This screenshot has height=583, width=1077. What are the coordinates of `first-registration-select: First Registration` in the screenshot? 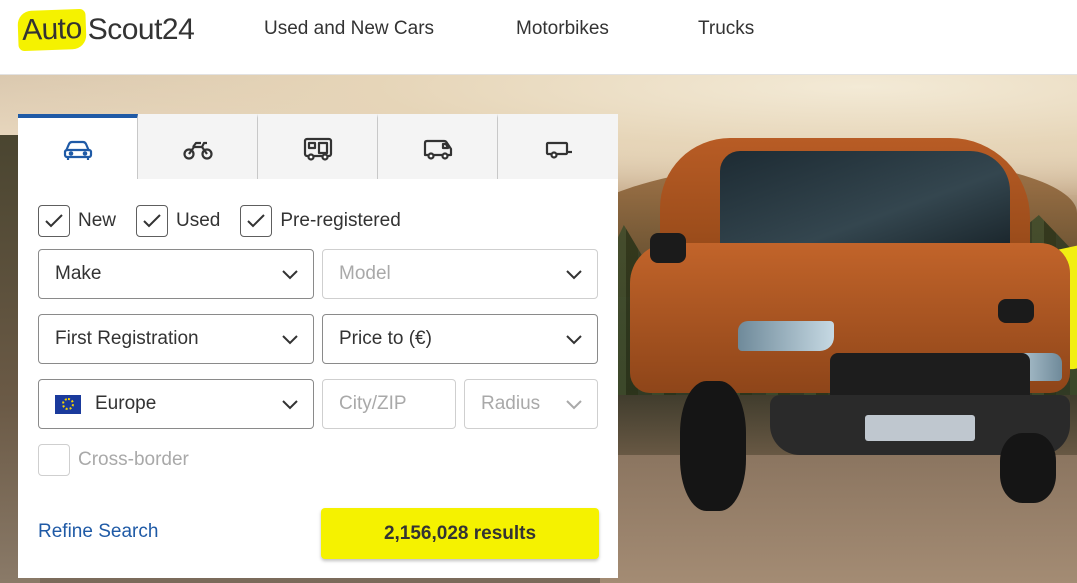 It's located at (176, 339).